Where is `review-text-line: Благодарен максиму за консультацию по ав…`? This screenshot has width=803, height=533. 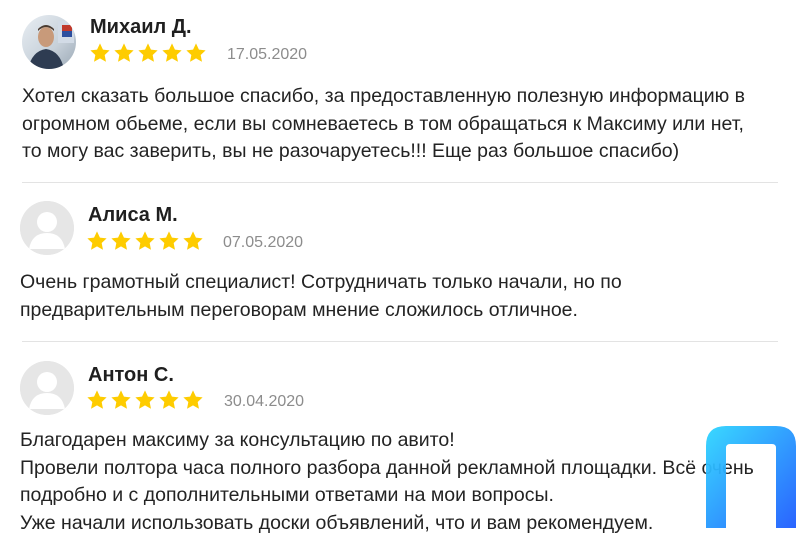
review-text-line: Благодарен максиму за консультацию по ав… is located at coordinates (237, 440).